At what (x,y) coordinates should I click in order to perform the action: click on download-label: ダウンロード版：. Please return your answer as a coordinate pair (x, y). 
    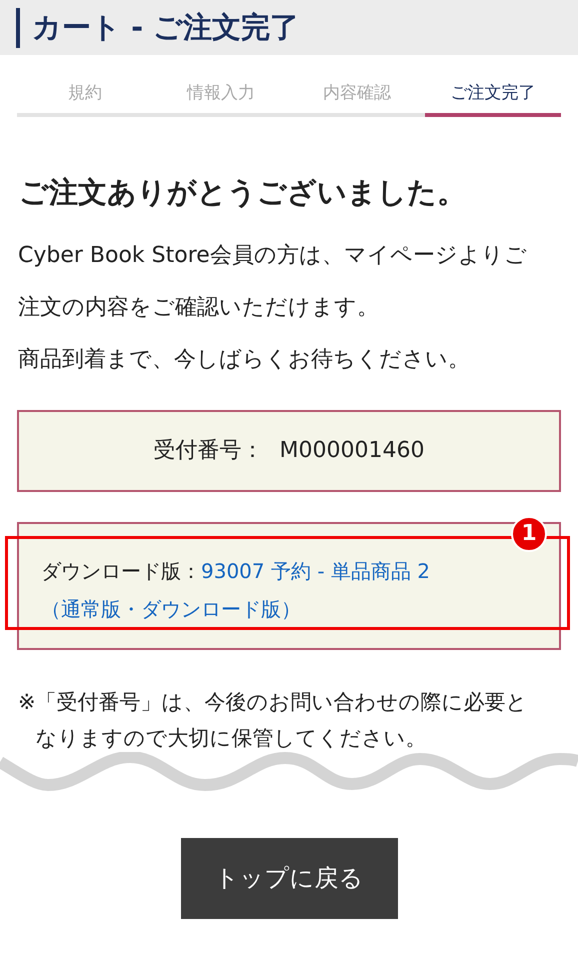
    Looking at the image, I should click on (121, 570).